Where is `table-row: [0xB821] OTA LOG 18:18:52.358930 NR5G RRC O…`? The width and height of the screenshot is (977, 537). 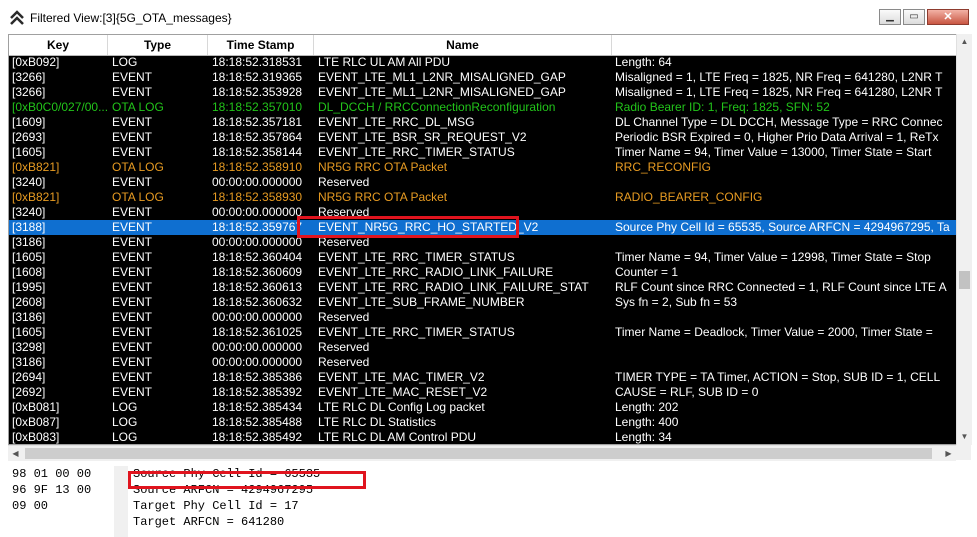 table-row: [0xB821] OTA LOG 18:18:52.358930 NR5G RRC O… is located at coordinates (482, 197).